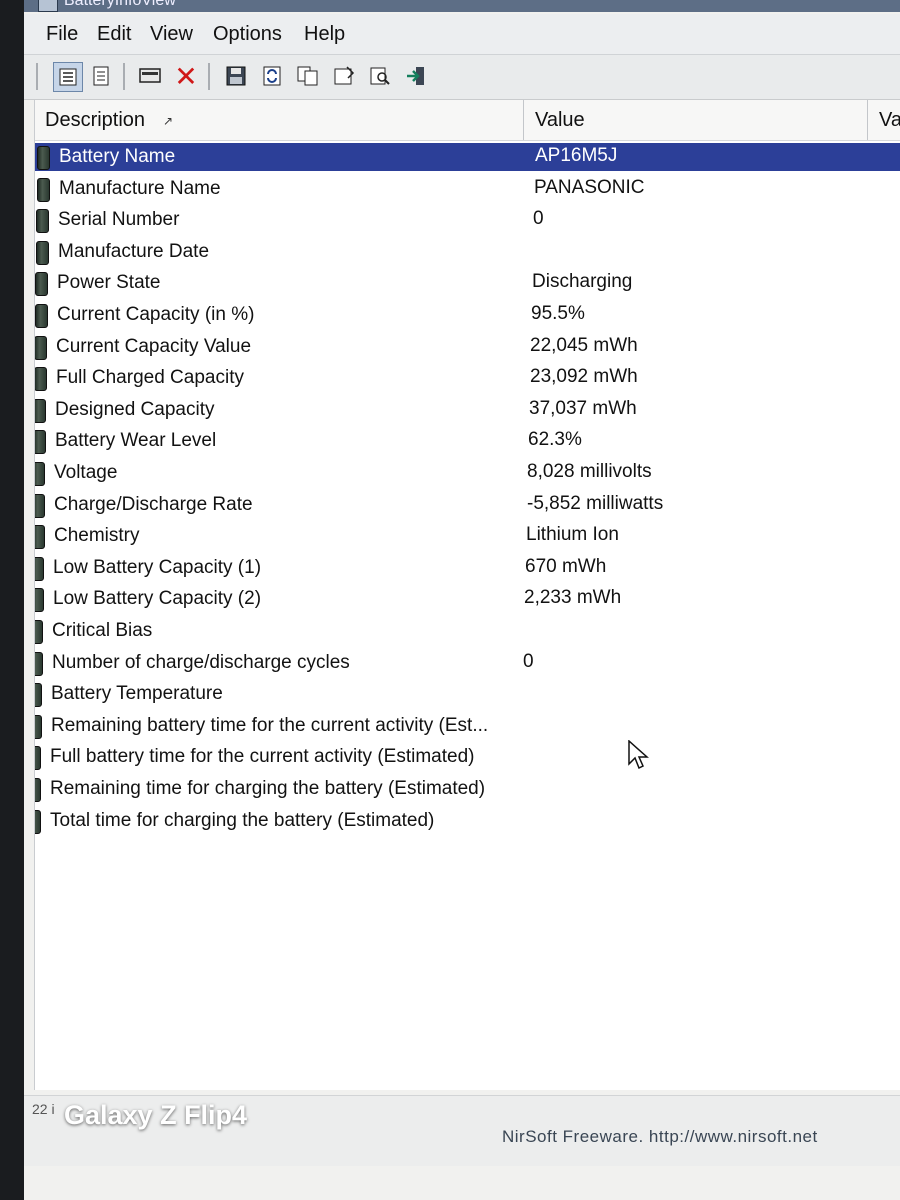 Image resolution: width=900 pixels, height=1200 pixels. Describe the element at coordinates (467, 695) in the screenshot. I see `table-row: Battery Temperature` at that location.